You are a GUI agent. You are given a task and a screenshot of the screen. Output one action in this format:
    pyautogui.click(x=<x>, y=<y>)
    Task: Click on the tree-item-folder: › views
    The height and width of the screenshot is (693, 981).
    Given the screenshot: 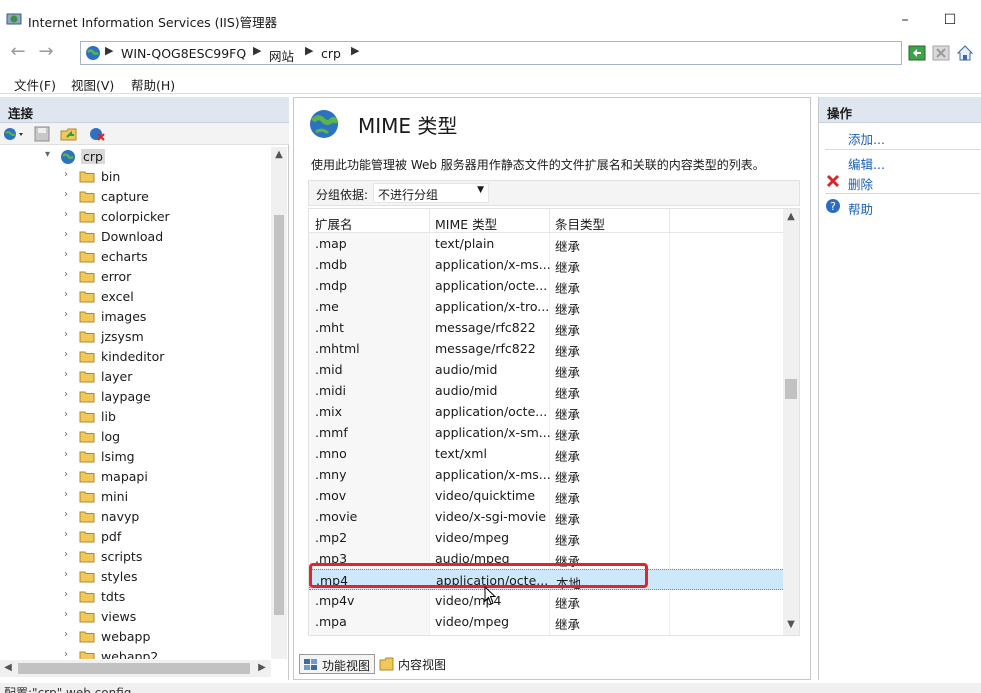 What is the action you would take?
    pyautogui.click(x=135, y=617)
    